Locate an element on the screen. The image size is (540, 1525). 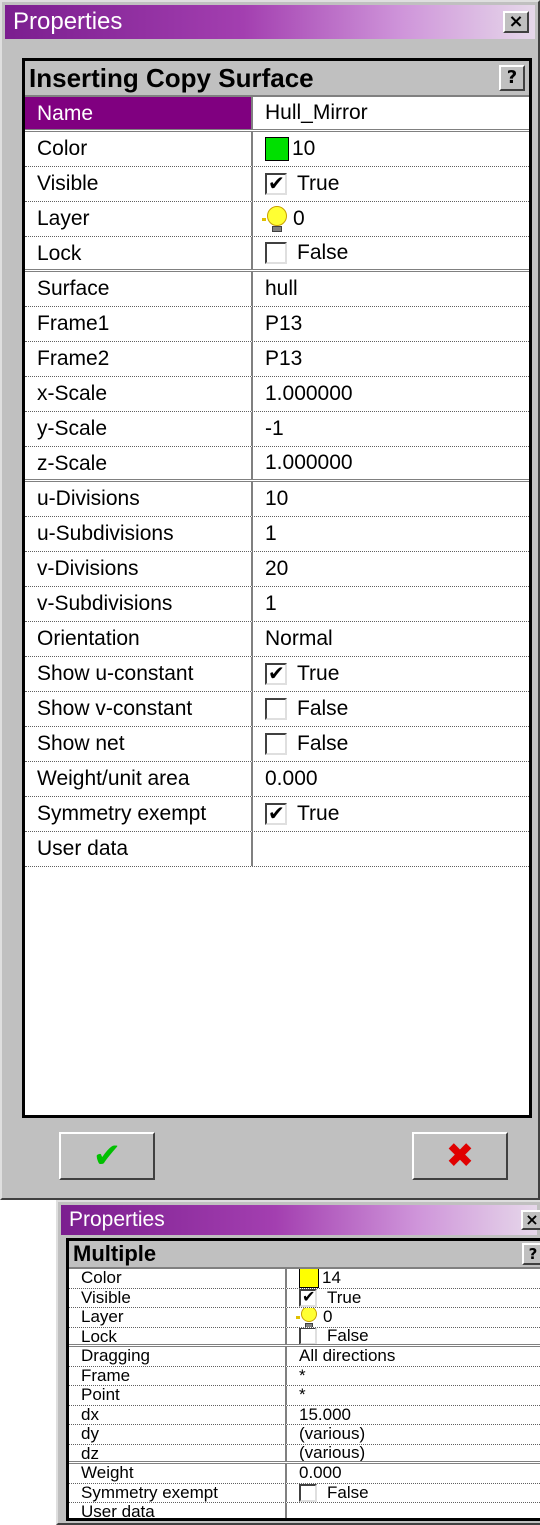
property-name: Visible is located at coordinates (178, 1297).